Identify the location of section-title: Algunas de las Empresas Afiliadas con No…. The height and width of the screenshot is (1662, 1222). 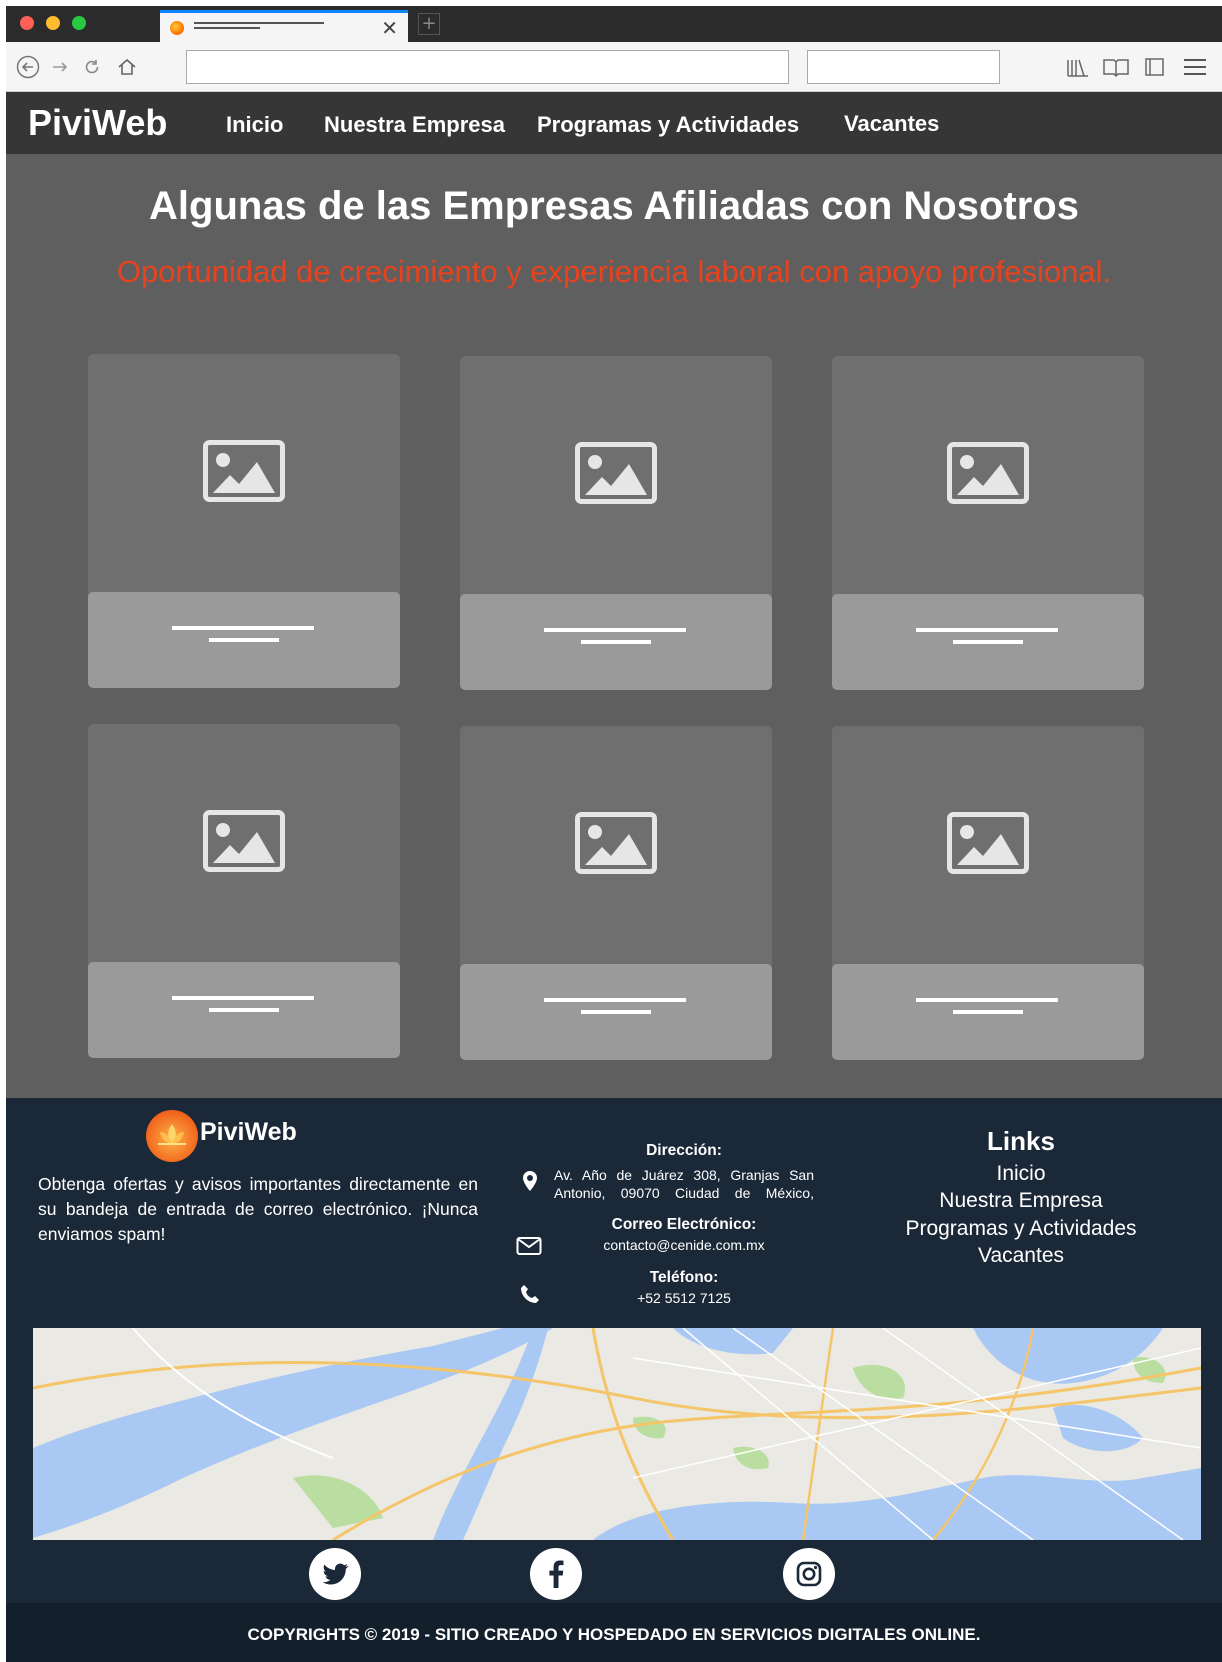
(614, 206).